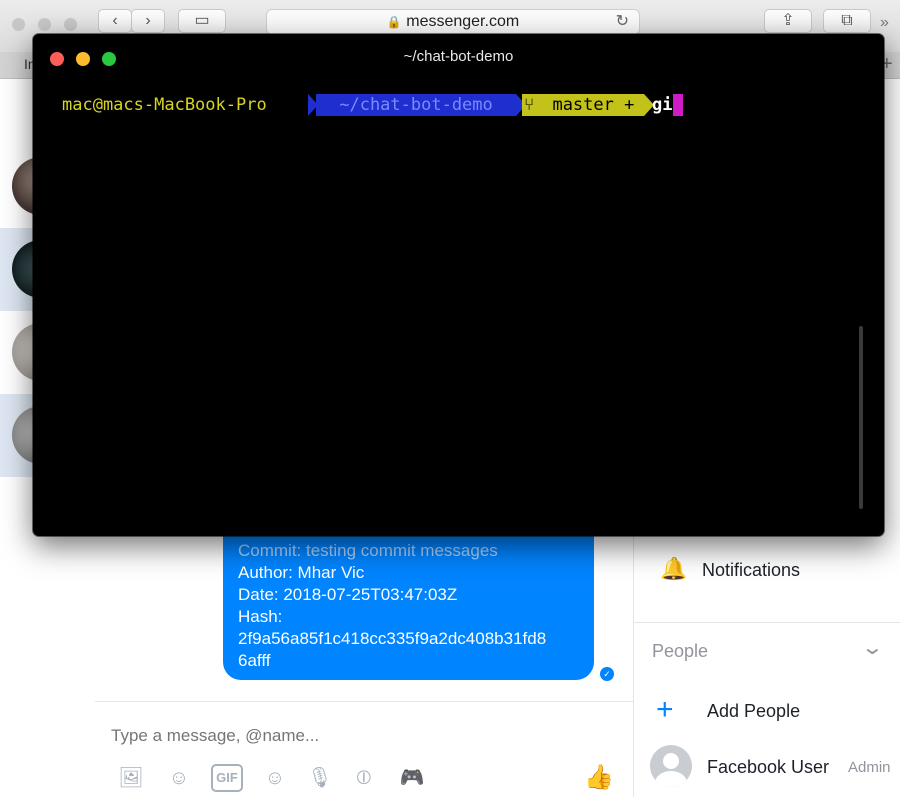 This screenshot has height=798, width=900. Describe the element at coordinates (412, 778) in the screenshot. I see `game-controller-icon: 🎮` at that location.